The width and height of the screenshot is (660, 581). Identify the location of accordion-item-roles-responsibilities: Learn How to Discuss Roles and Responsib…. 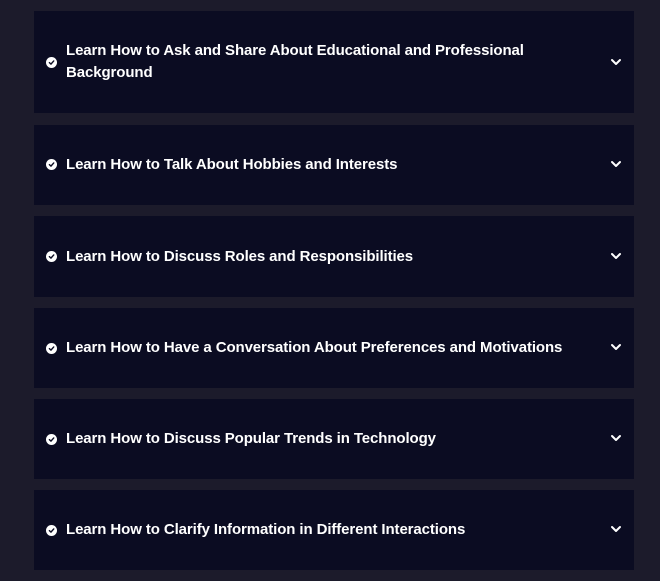
(334, 256).